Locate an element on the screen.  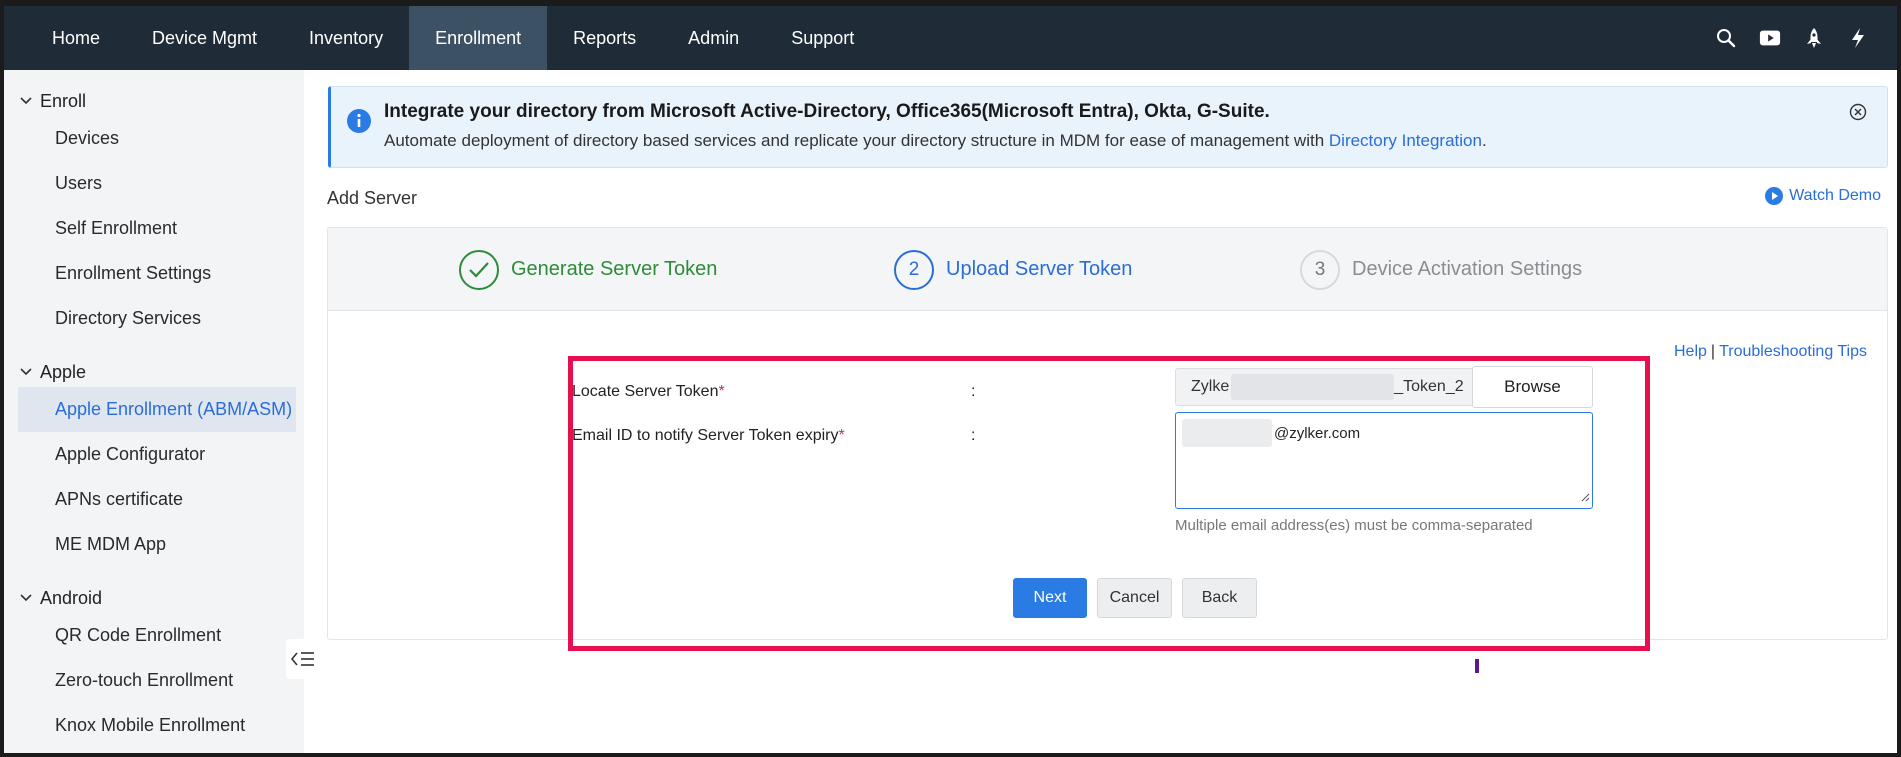
step-upload-server-token: 2 Upload Server Token is located at coordinates (1013, 269).